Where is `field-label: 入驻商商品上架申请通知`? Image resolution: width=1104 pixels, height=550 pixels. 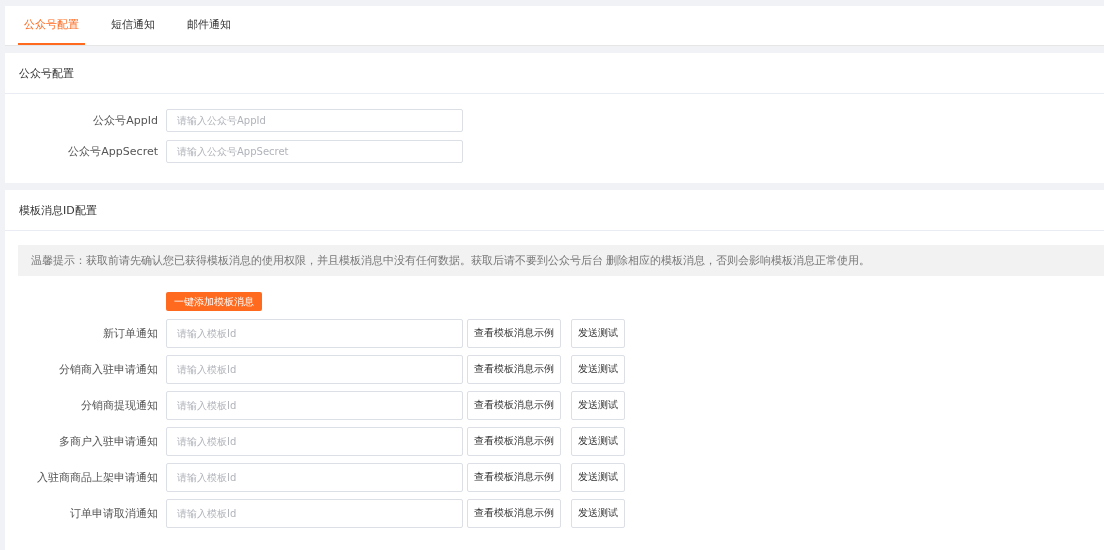 field-label: 入驻商商品上架申请通知 is located at coordinates (97, 477).